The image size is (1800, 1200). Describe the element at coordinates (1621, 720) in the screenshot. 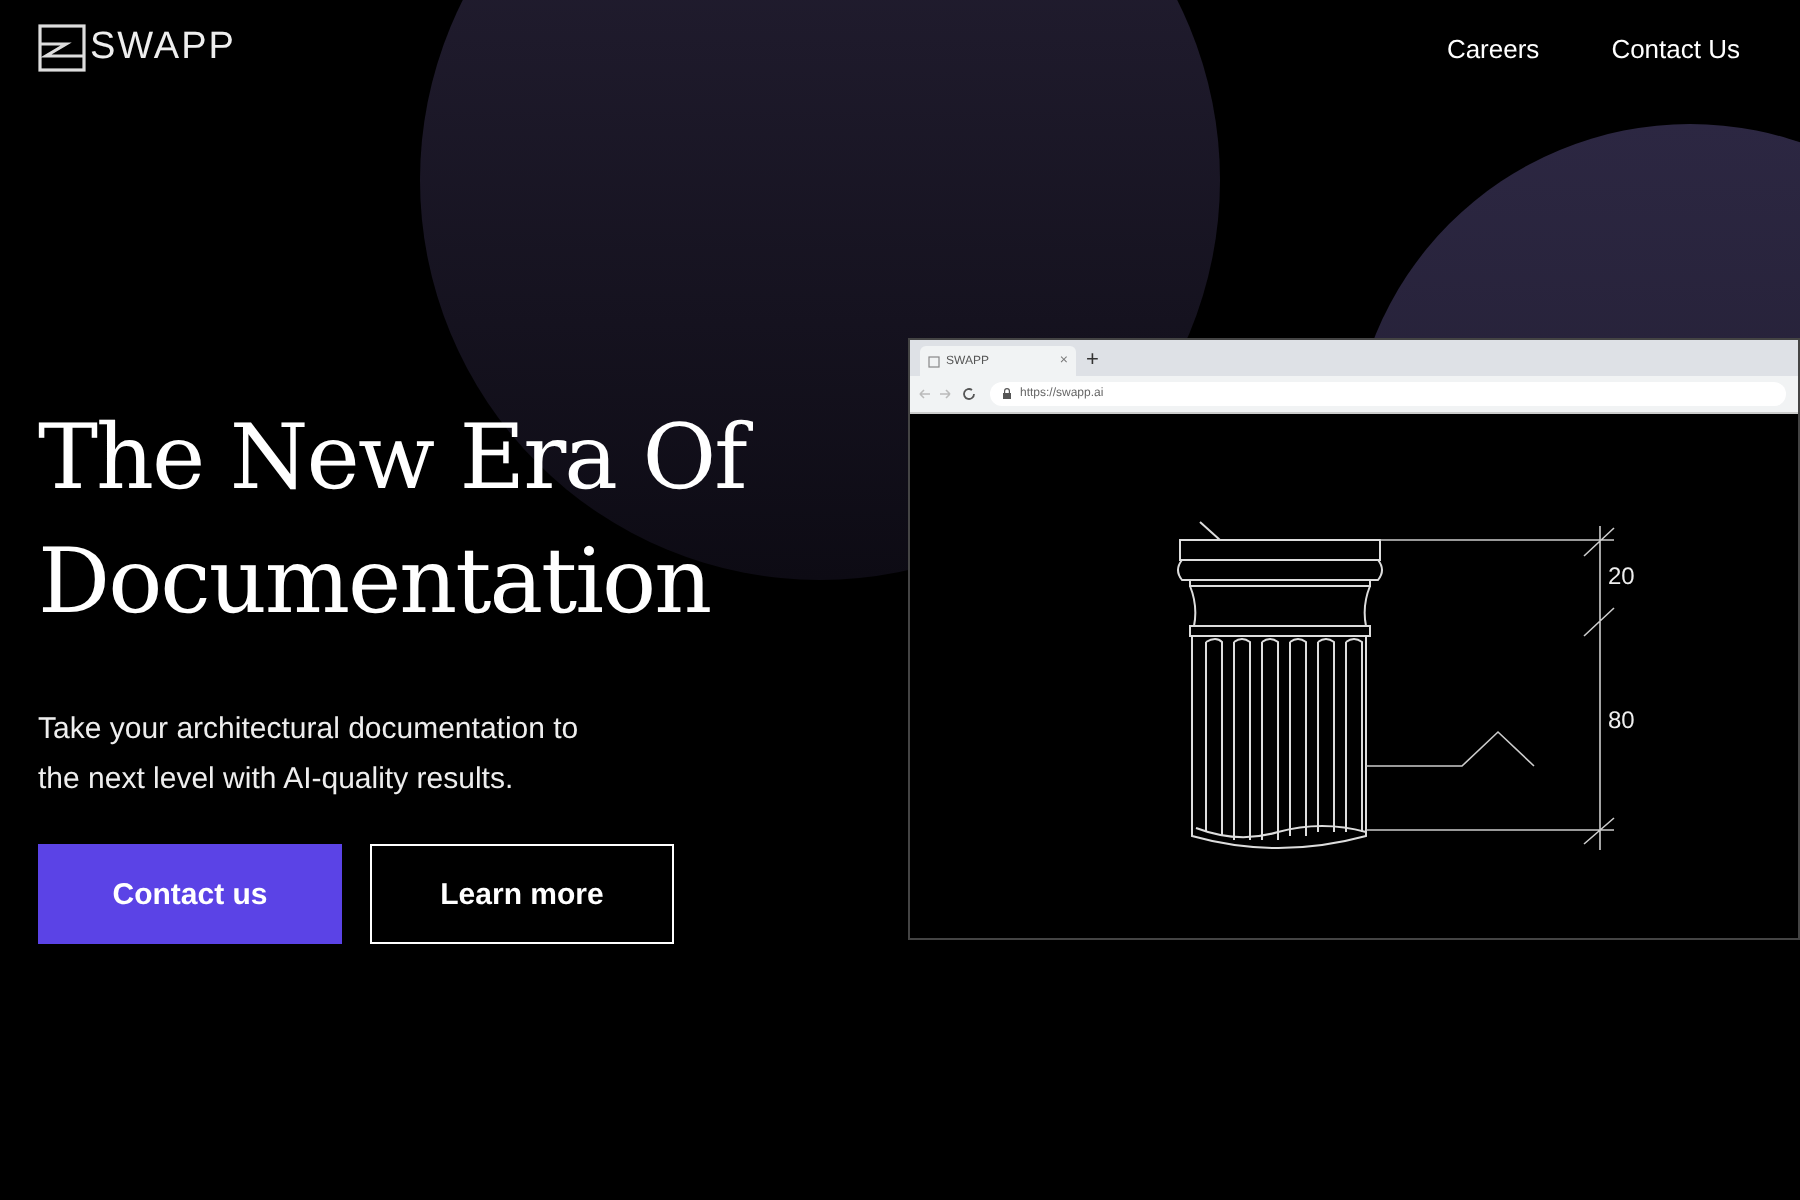

I see `dimension-label: 80` at that location.